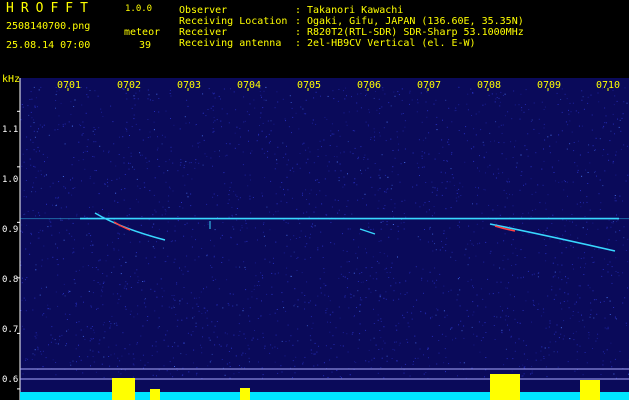 The height and width of the screenshot is (400, 629). Describe the element at coordinates (139, 9) in the screenshot. I see `app-version: 1.0.0` at that location.